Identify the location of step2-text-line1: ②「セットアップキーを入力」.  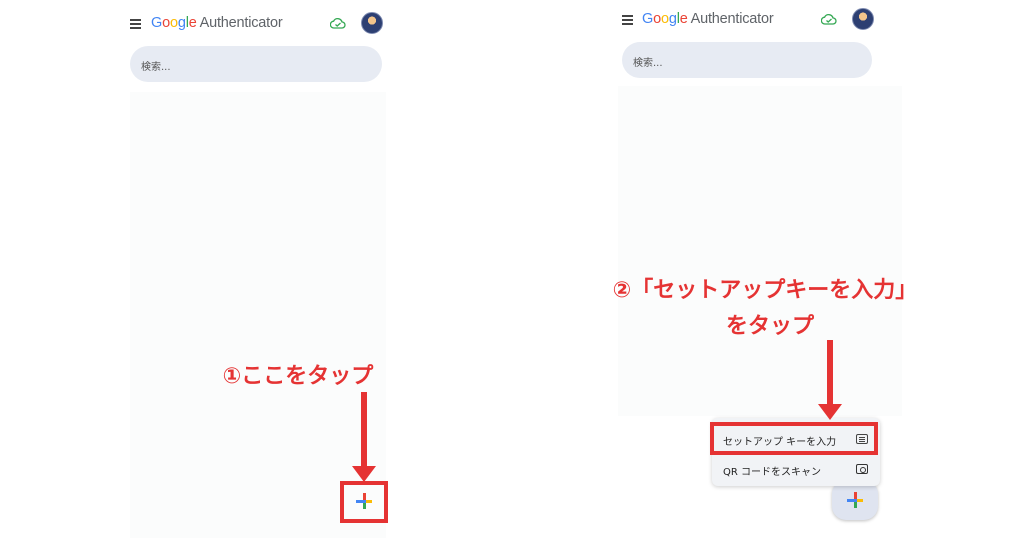
(765, 290).